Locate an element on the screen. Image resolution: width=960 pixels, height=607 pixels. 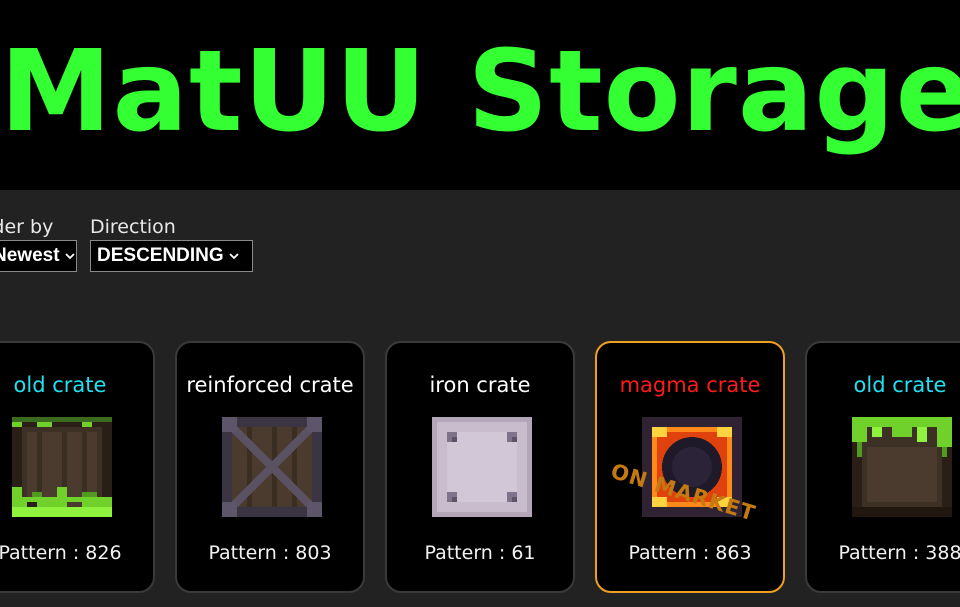
crate-pattern: Pattern : 803 is located at coordinates (270, 553).